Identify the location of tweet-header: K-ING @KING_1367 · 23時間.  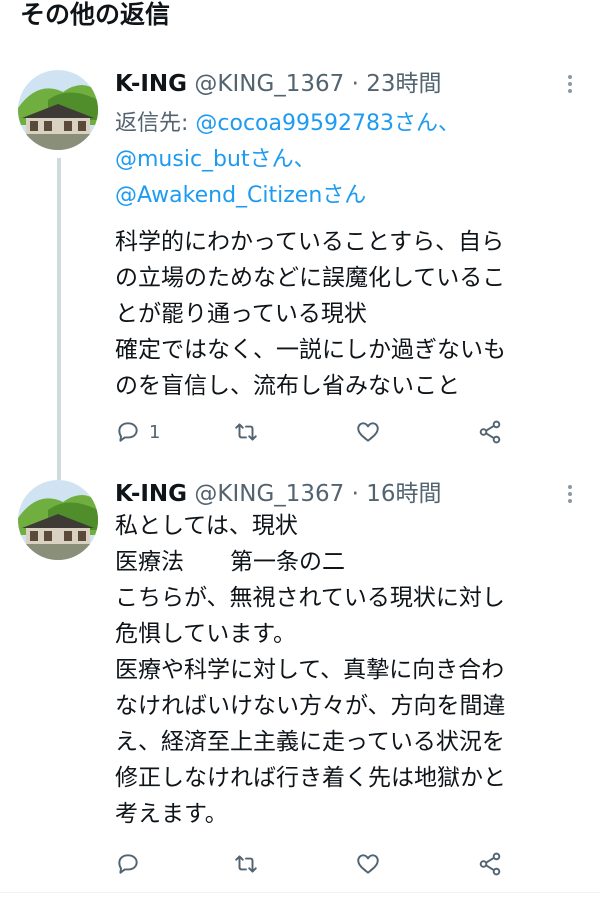
(278, 85).